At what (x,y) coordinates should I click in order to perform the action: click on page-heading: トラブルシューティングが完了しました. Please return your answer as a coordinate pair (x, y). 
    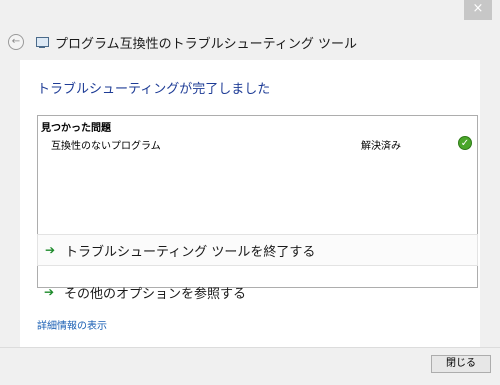
    Looking at the image, I should click on (154, 89).